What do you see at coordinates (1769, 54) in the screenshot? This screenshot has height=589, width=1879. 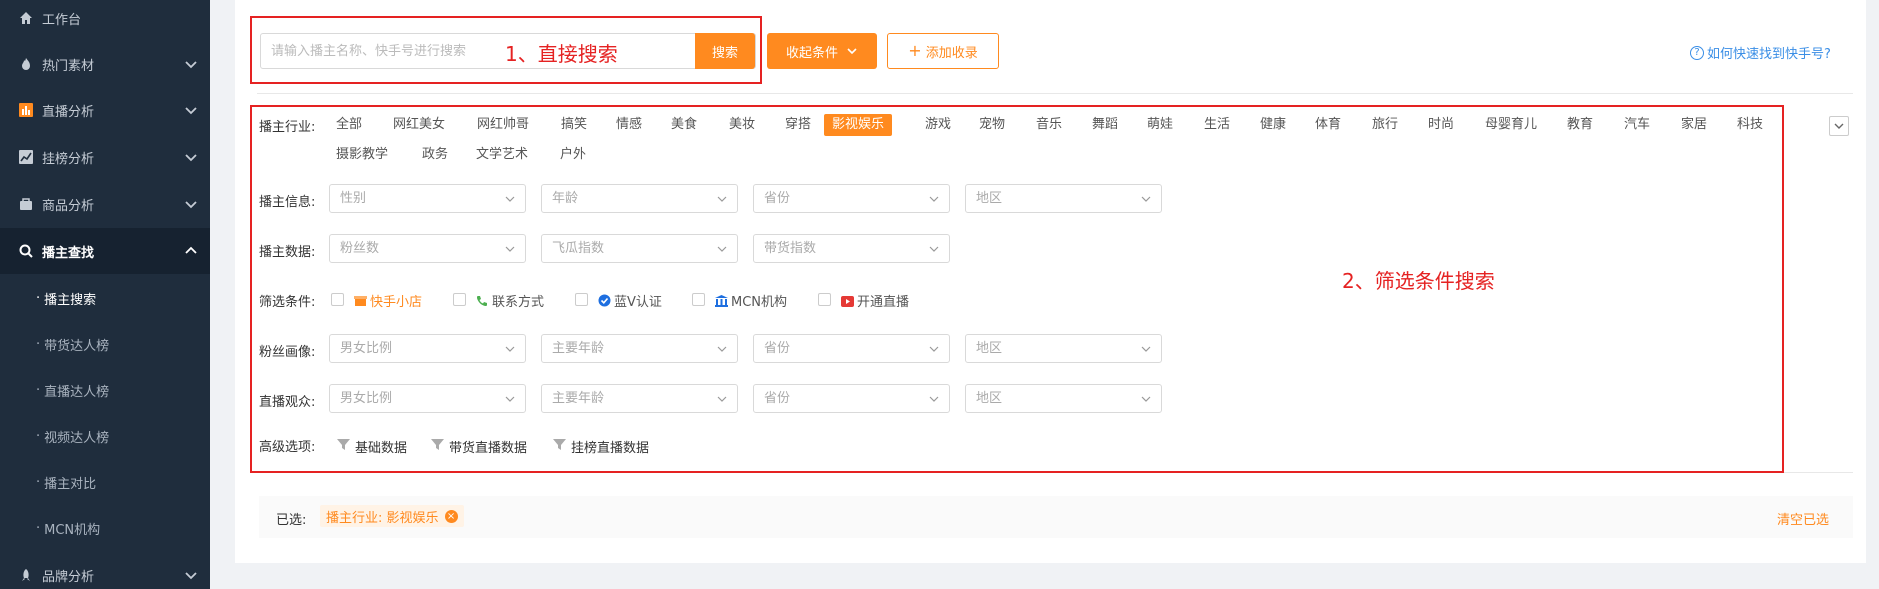 I see `help-link-label: 如何快速找到快手号?` at bounding box center [1769, 54].